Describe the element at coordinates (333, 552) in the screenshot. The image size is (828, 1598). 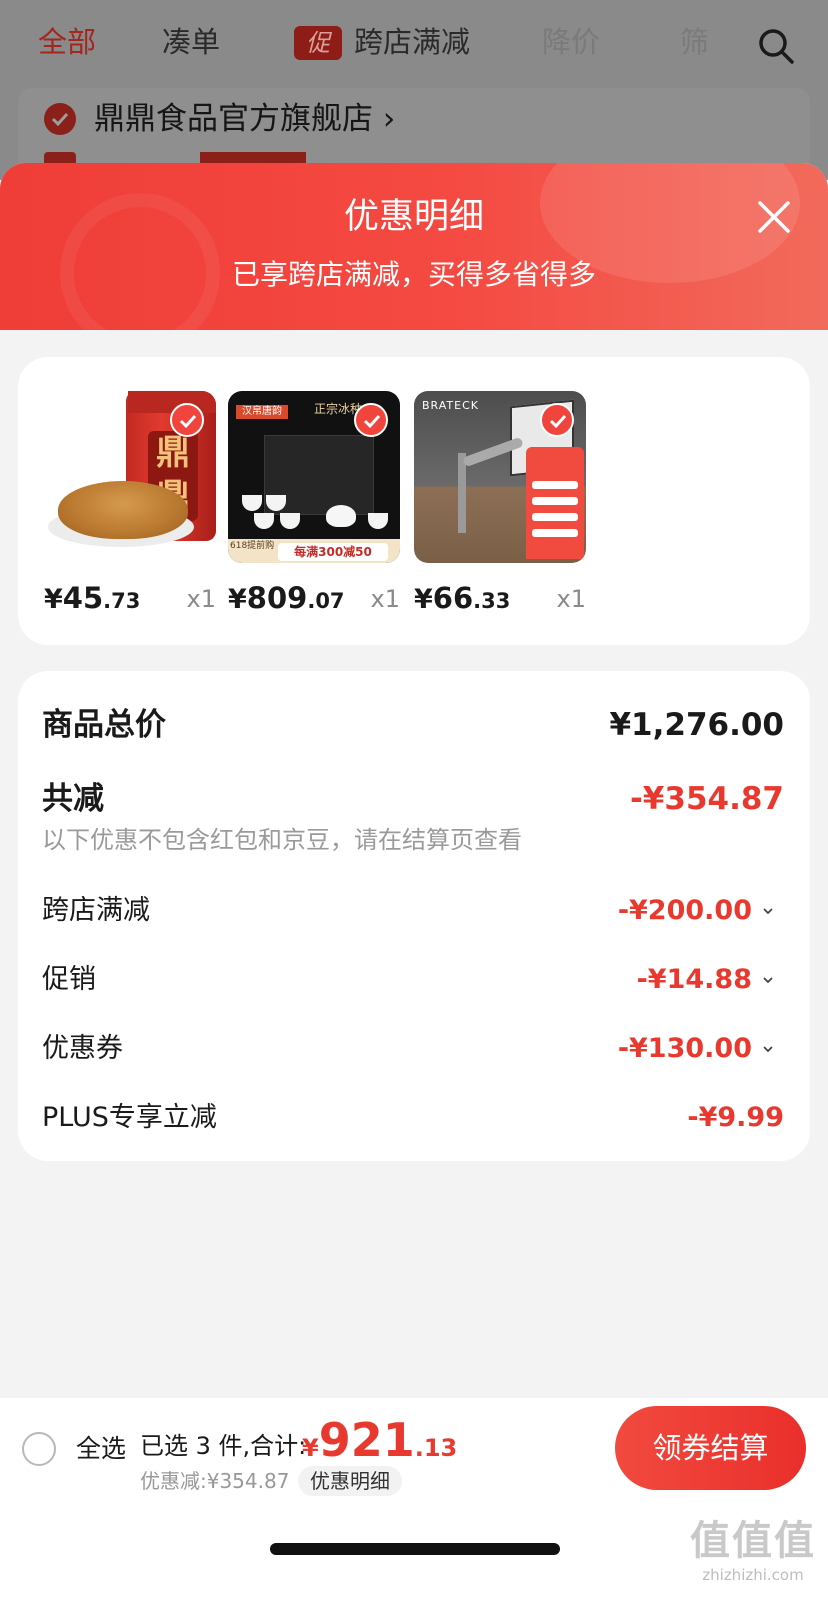
I see `promo-text: 每满300减50` at that location.